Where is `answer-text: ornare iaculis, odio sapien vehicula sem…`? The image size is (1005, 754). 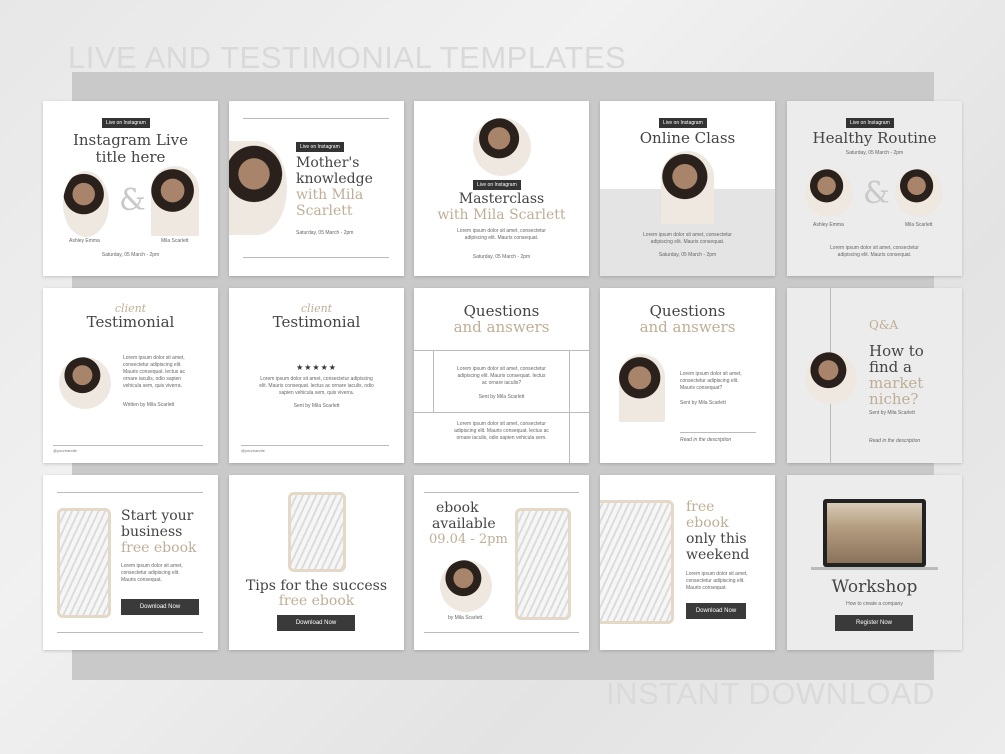
answer-text: ornare iaculis, odio sapien vehicula sem… is located at coordinates (501, 438).